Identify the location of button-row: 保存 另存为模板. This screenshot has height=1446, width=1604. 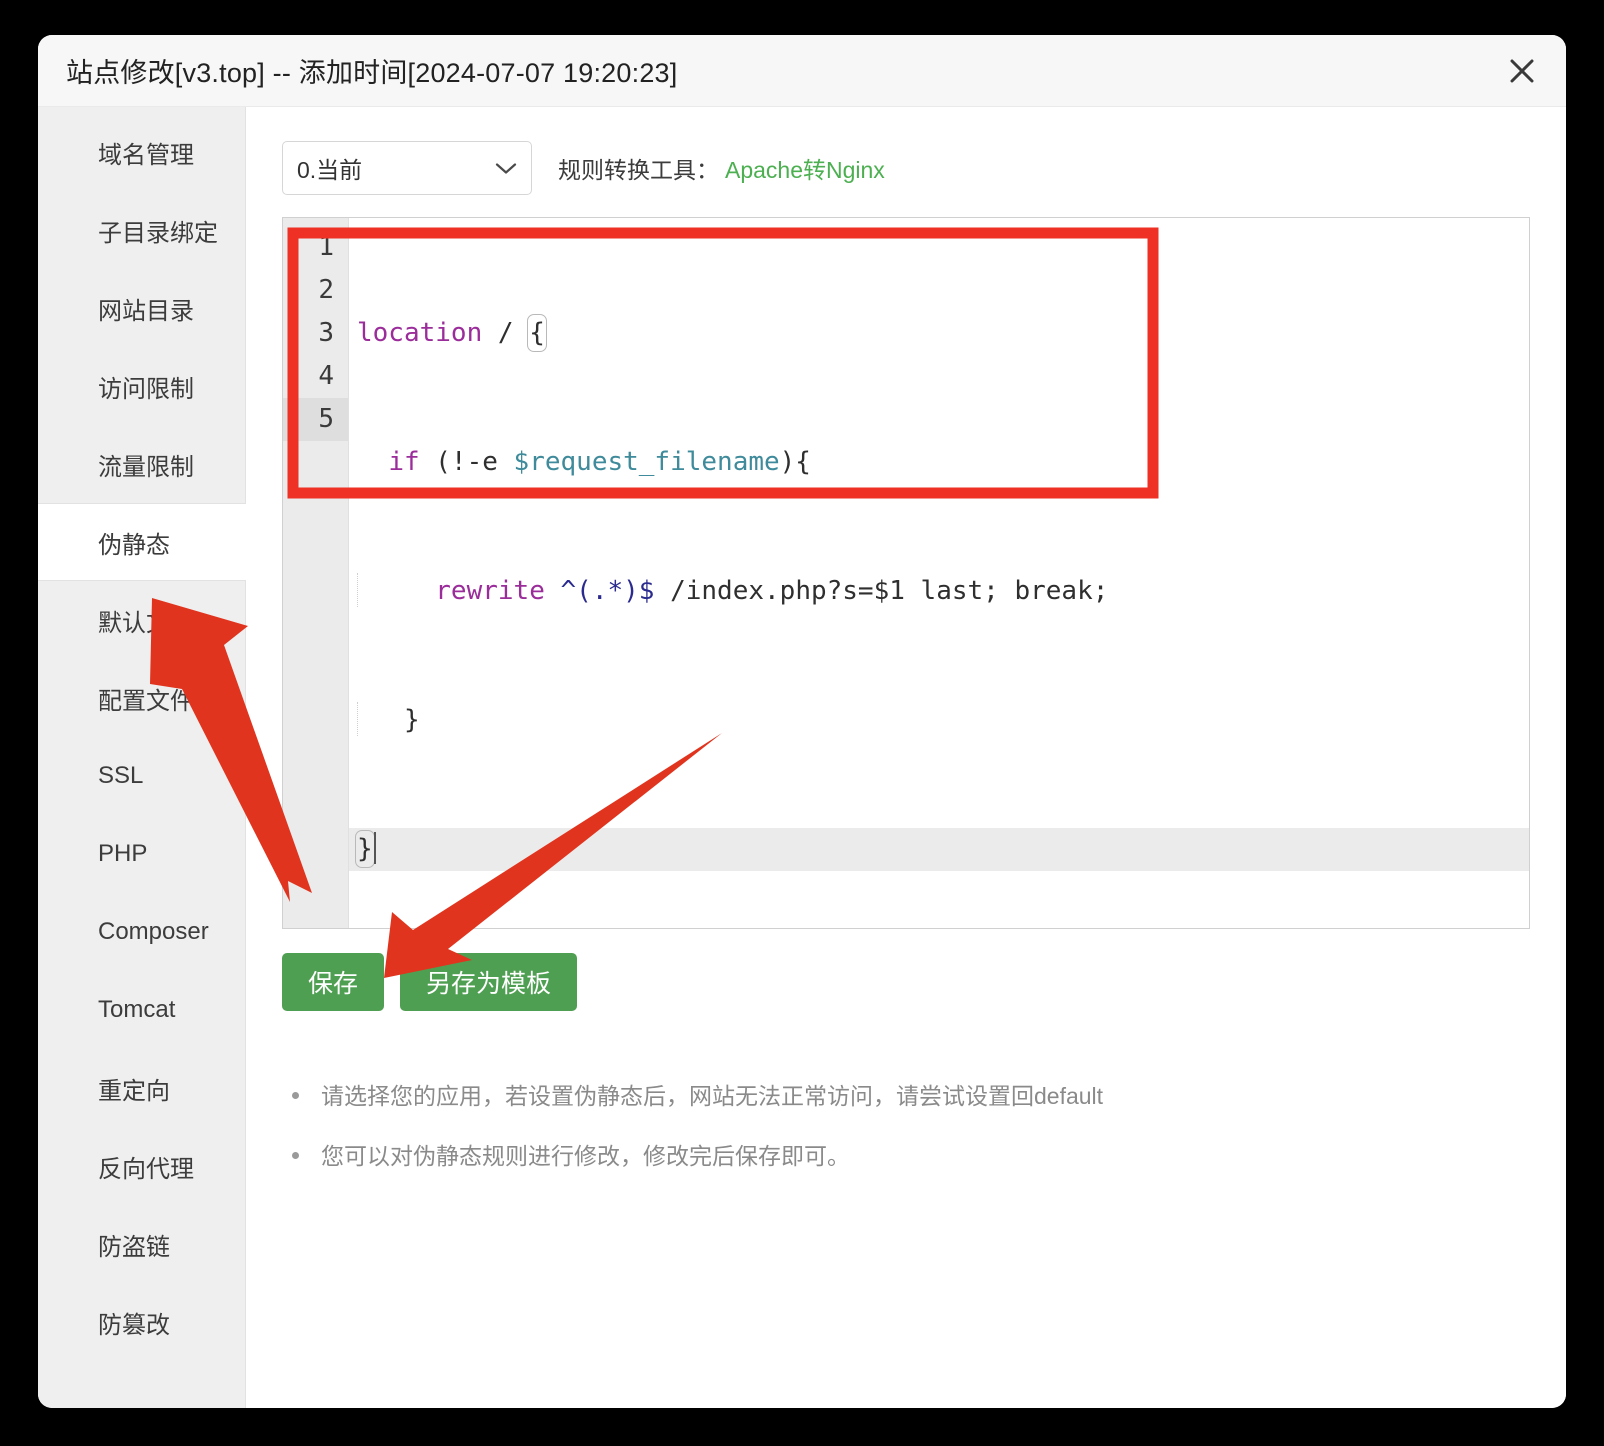
(906, 982).